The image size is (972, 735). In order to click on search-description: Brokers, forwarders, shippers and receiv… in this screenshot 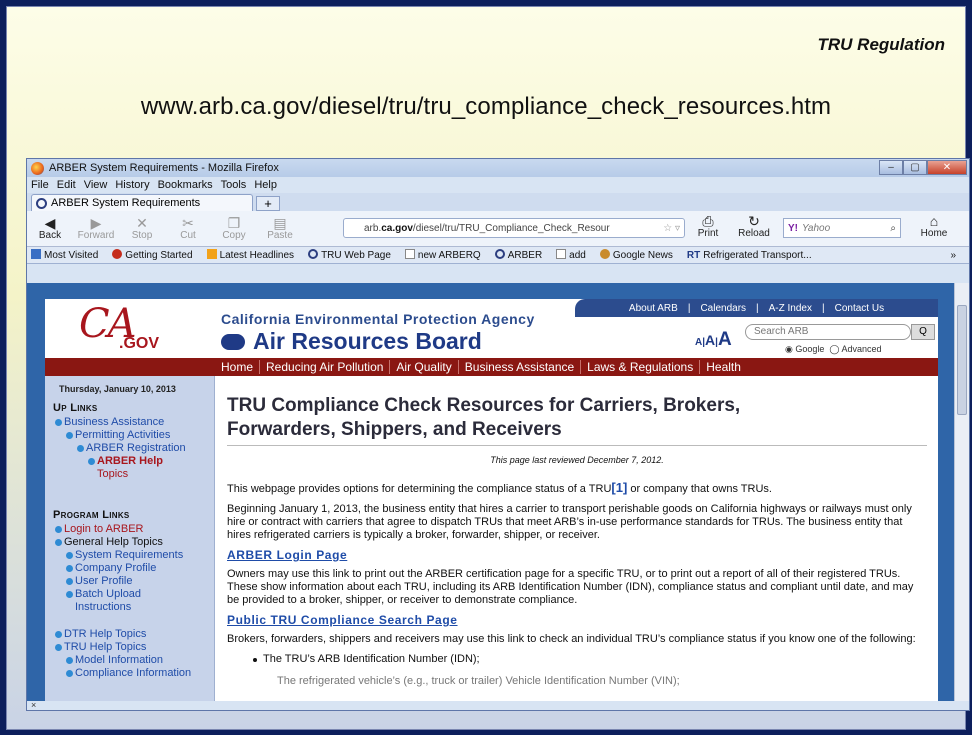, I will do `click(571, 639)`.